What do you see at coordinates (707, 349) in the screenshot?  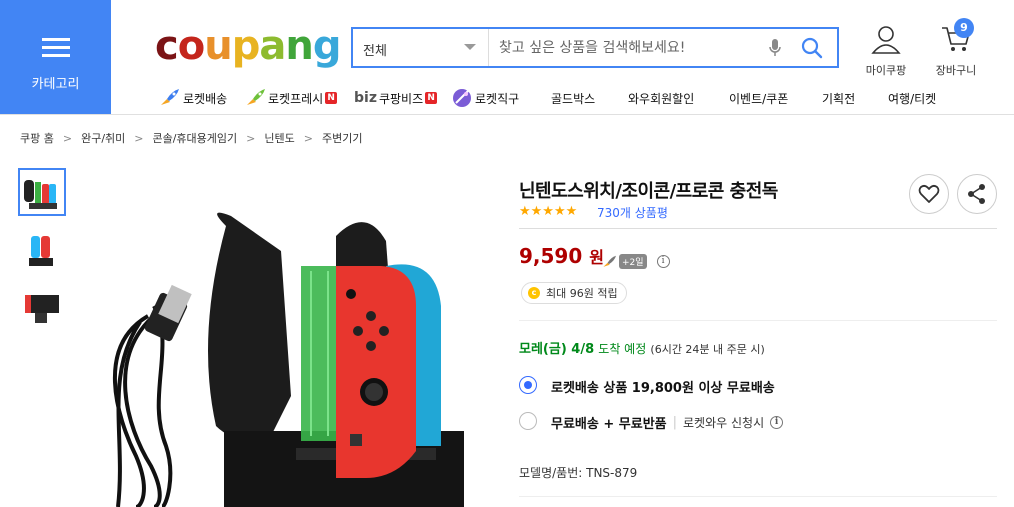 I see `delivery-note: (6시간 24분 내 주문 시)` at bounding box center [707, 349].